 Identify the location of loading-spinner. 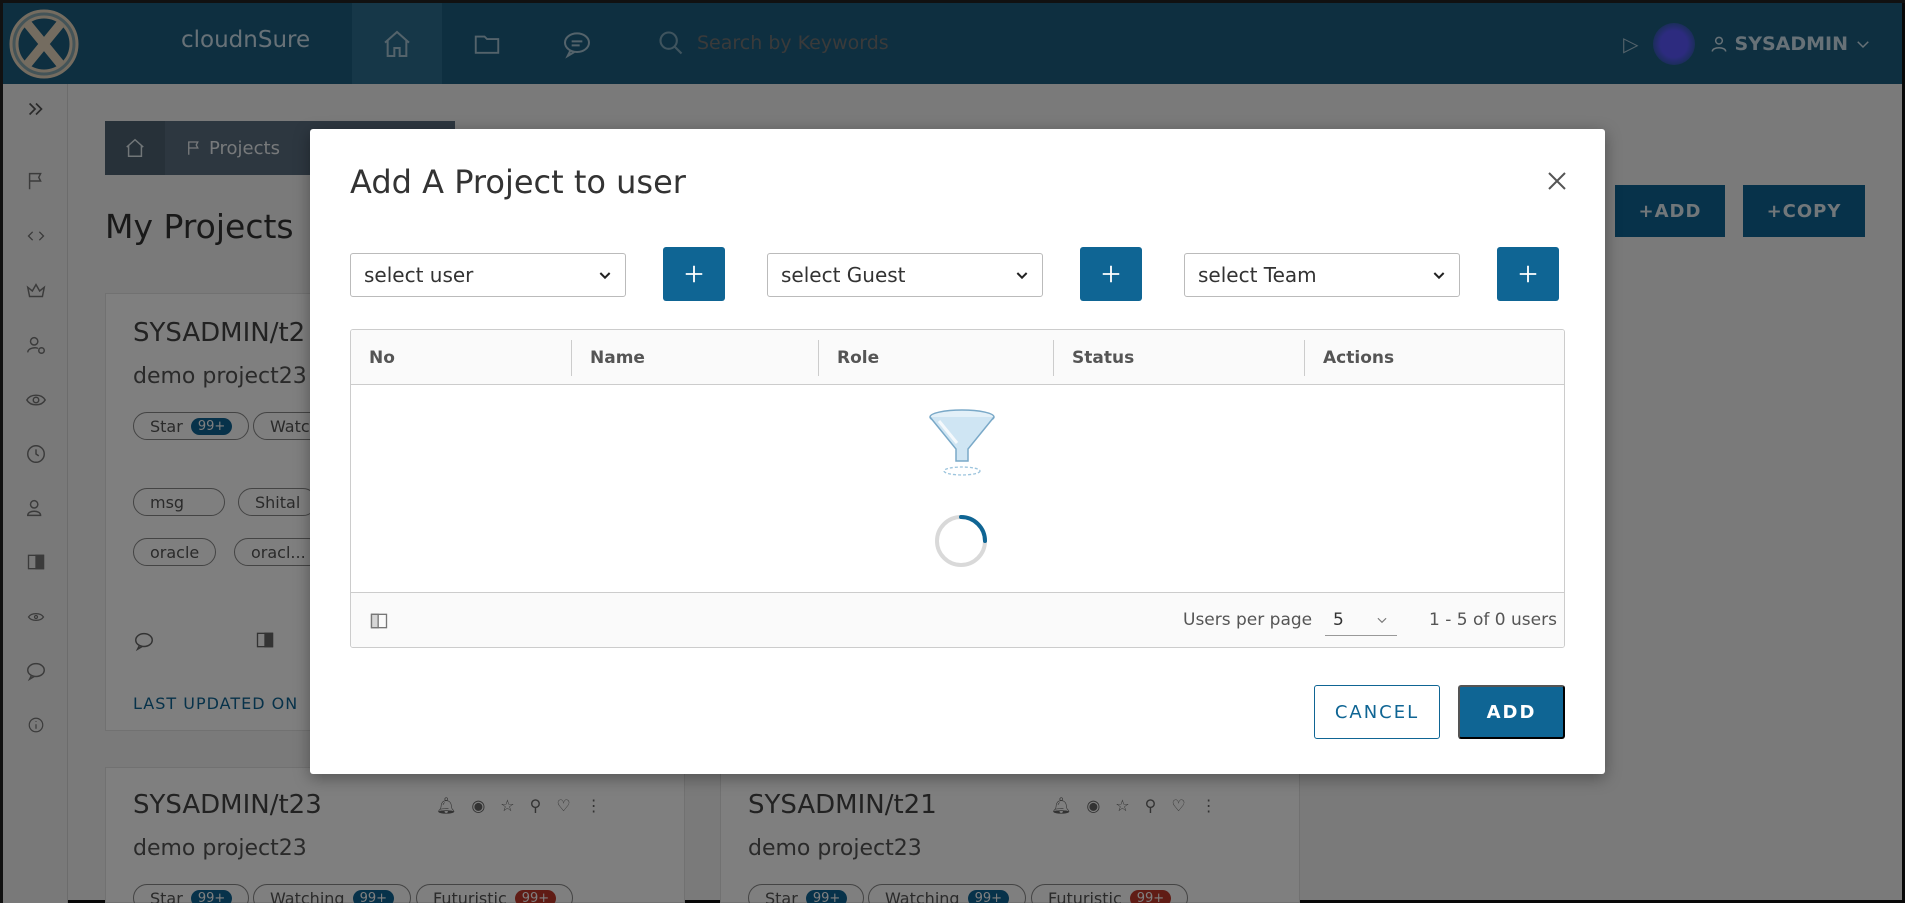
(961, 541).